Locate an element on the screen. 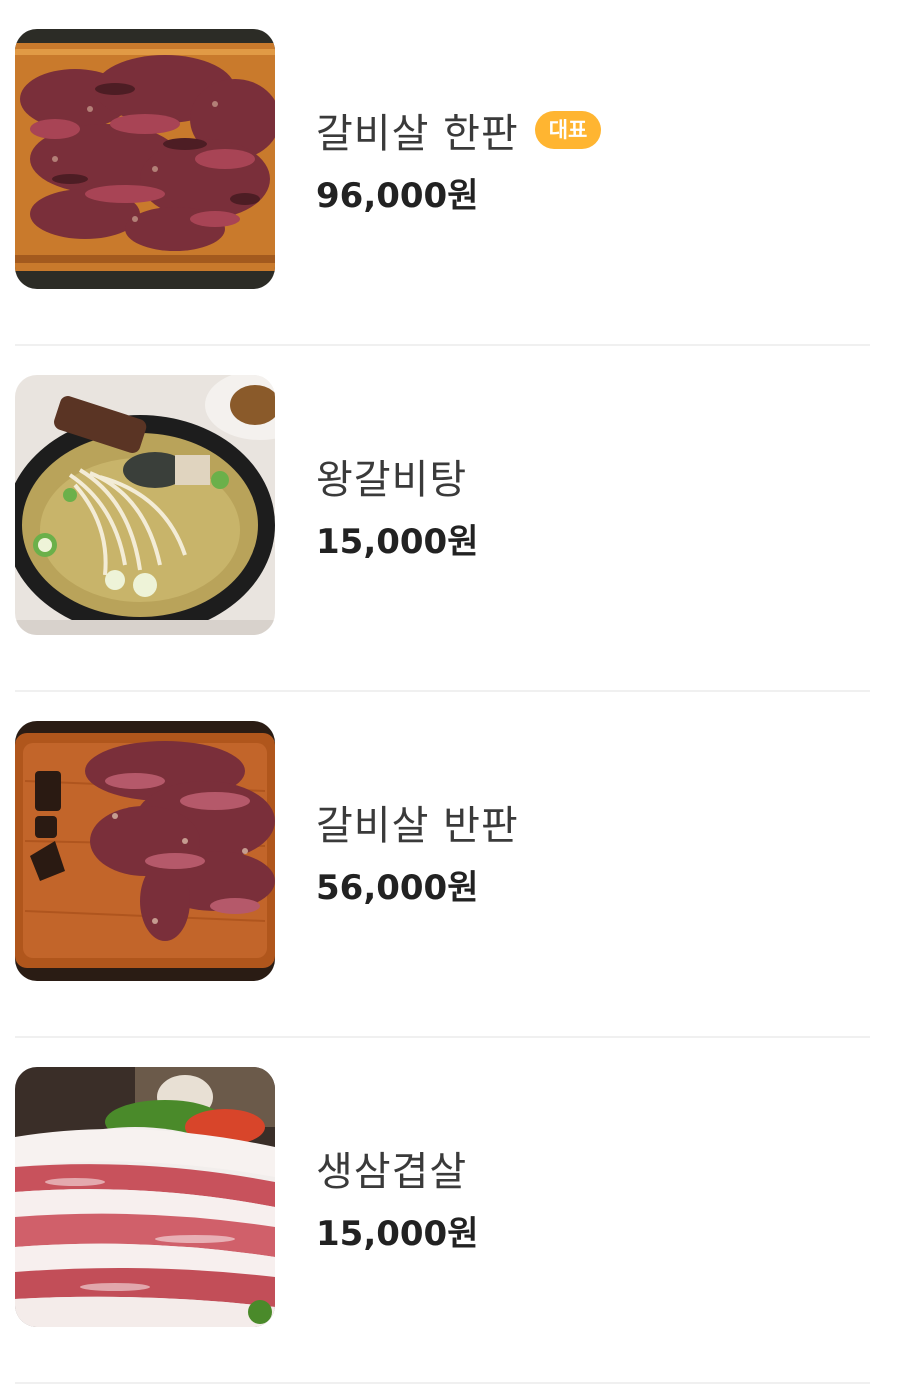 The image size is (900, 1384). menu-item-name-row: 생삼겹살 is located at coordinates (397, 1168).